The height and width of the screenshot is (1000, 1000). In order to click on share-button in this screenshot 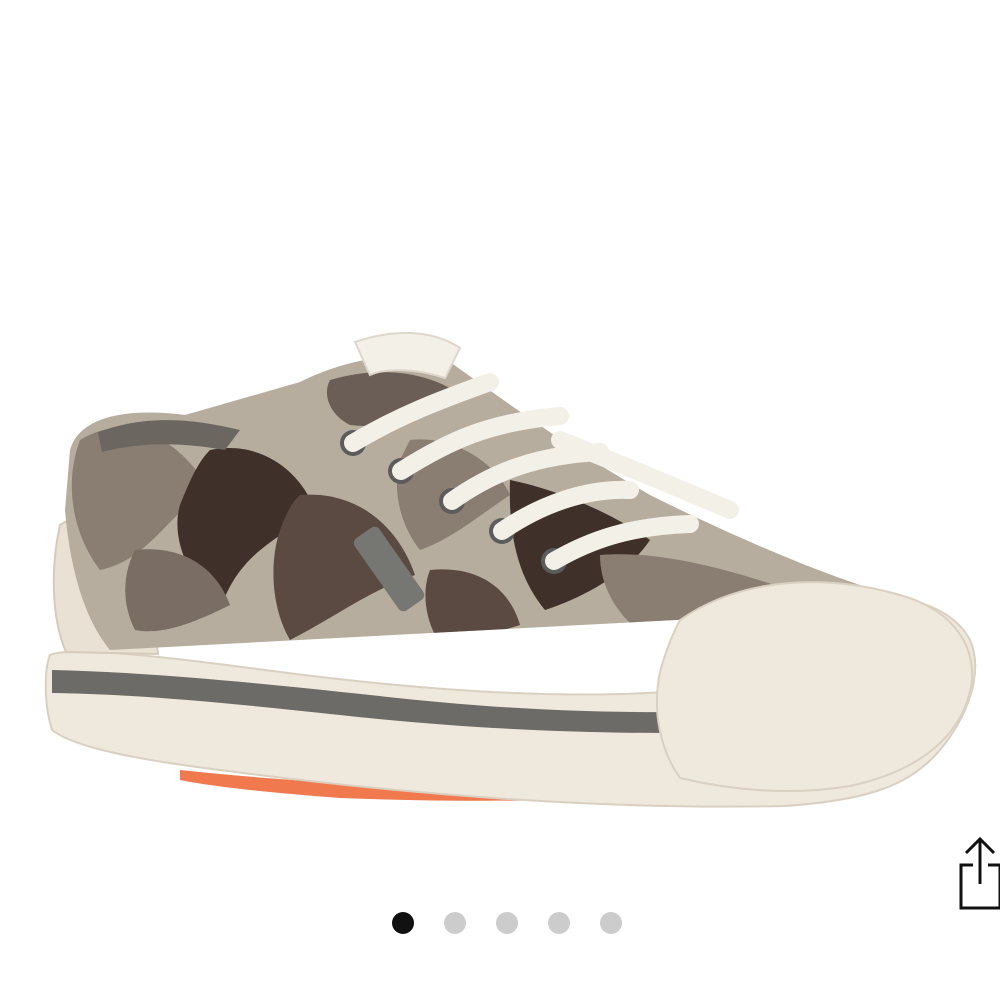, I will do `click(978, 869)`.